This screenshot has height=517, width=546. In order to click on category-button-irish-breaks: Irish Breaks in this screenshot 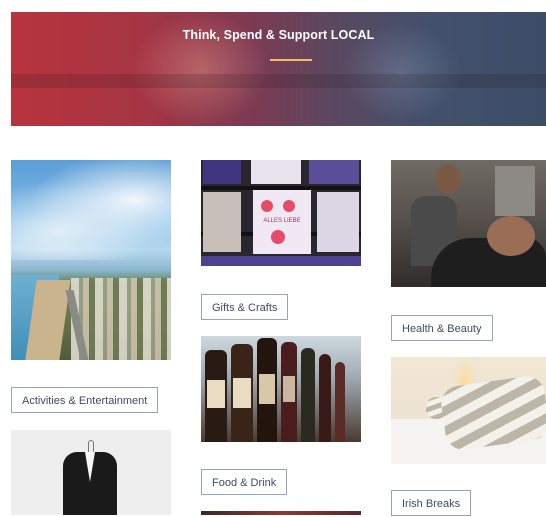, I will do `click(431, 503)`.